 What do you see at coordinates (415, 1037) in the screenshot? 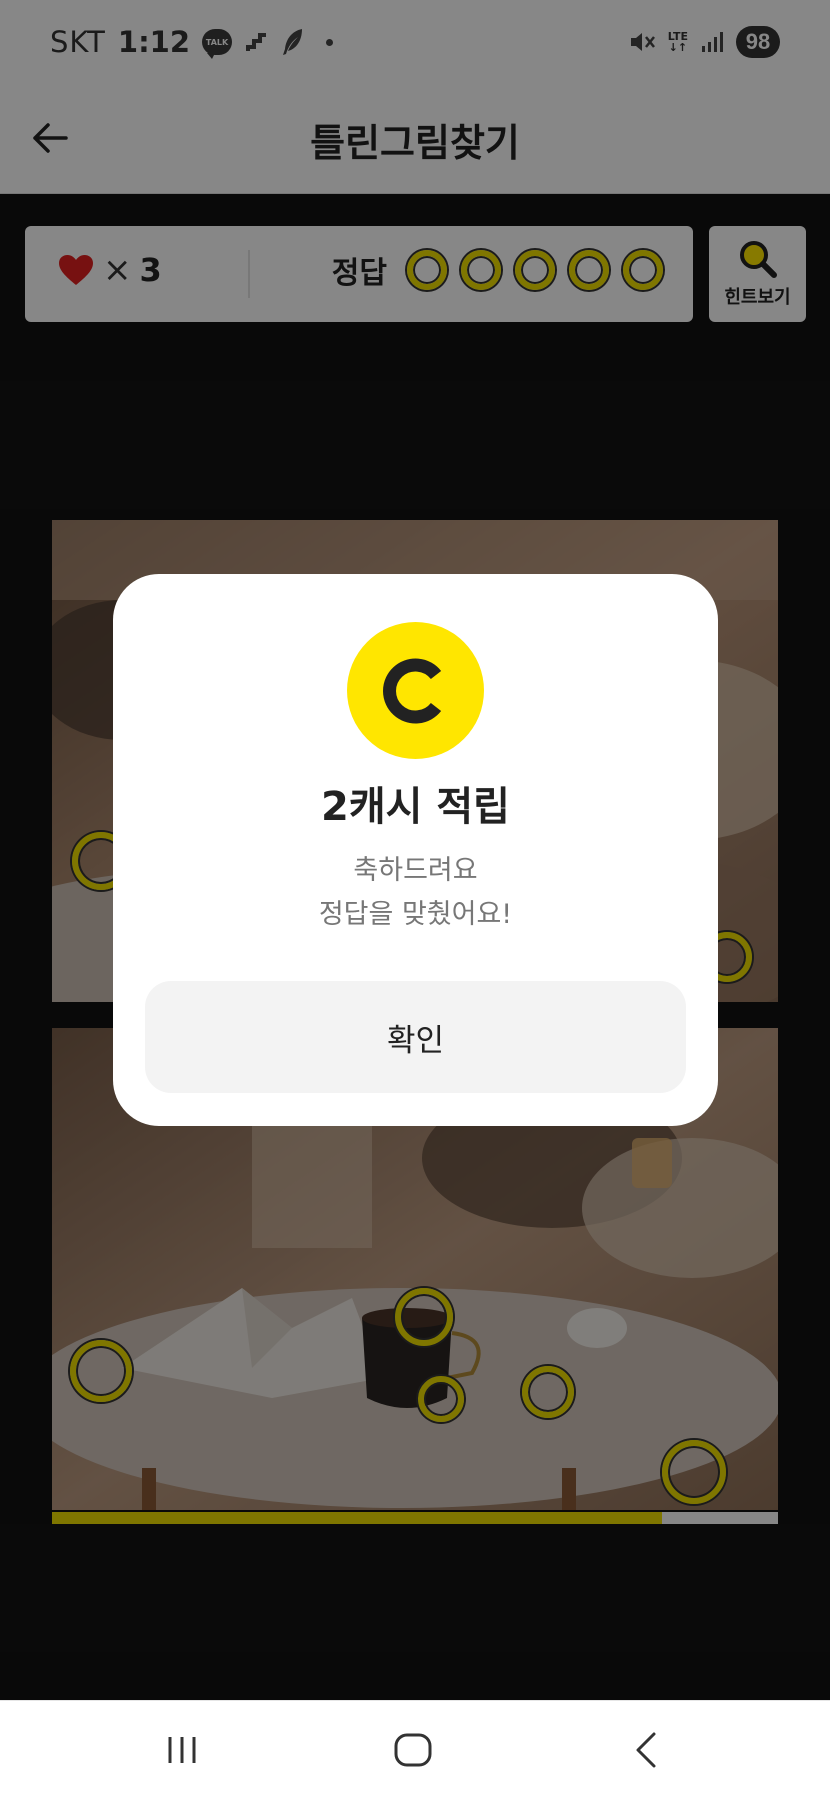
I see `confirm-button: 확인` at bounding box center [415, 1037].